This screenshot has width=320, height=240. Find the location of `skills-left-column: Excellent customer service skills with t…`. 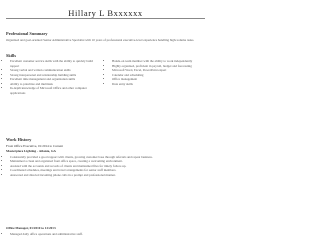

skills-left-column: Excellent customer service skills with t… is located at coordinates (53, 77).